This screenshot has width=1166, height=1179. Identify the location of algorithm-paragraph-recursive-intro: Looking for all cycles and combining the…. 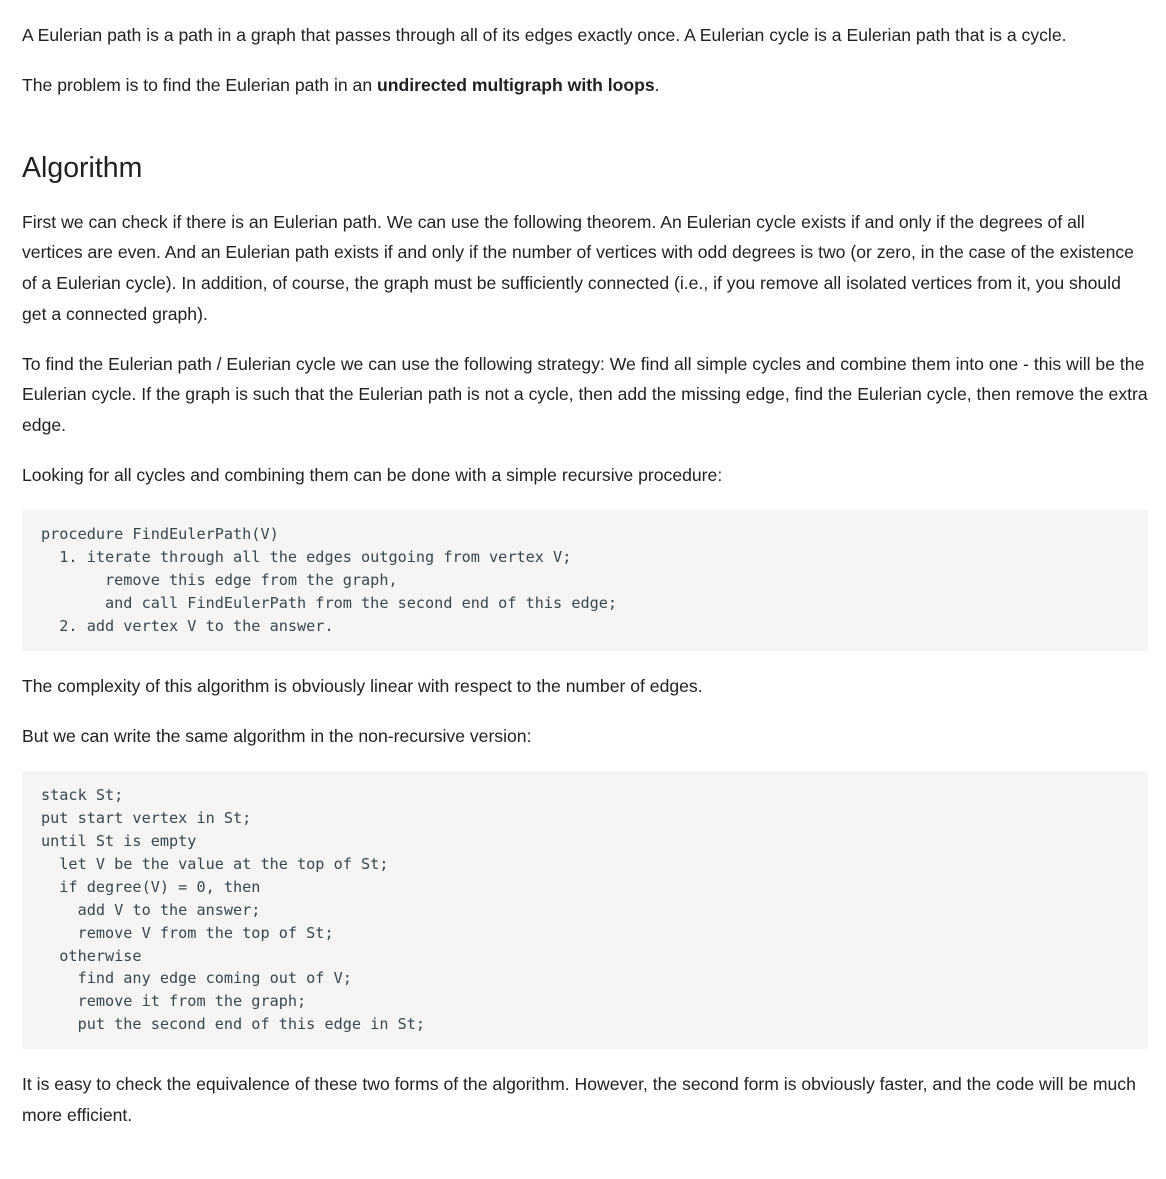
(372, 475).